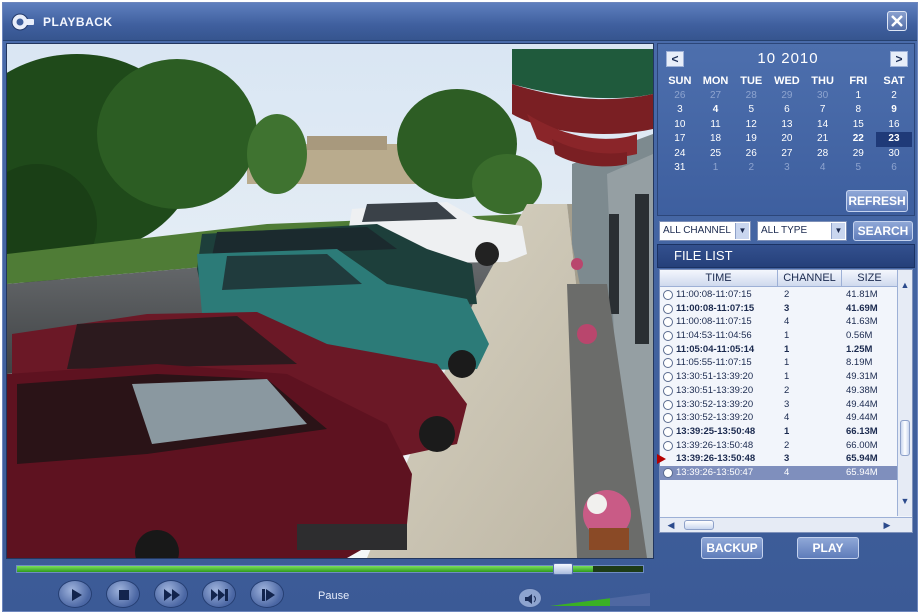 The width and height of the screenshot is (920, 614). What do you see at coordinates (461, 587) in the screenshot?
I see `playback-controls: Pause` at bounding box center [461, 587].